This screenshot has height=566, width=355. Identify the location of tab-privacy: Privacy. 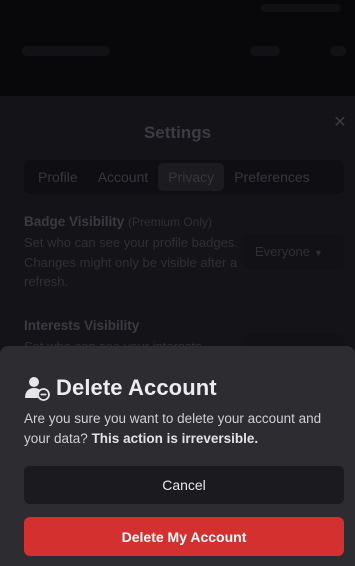
(191, 177).